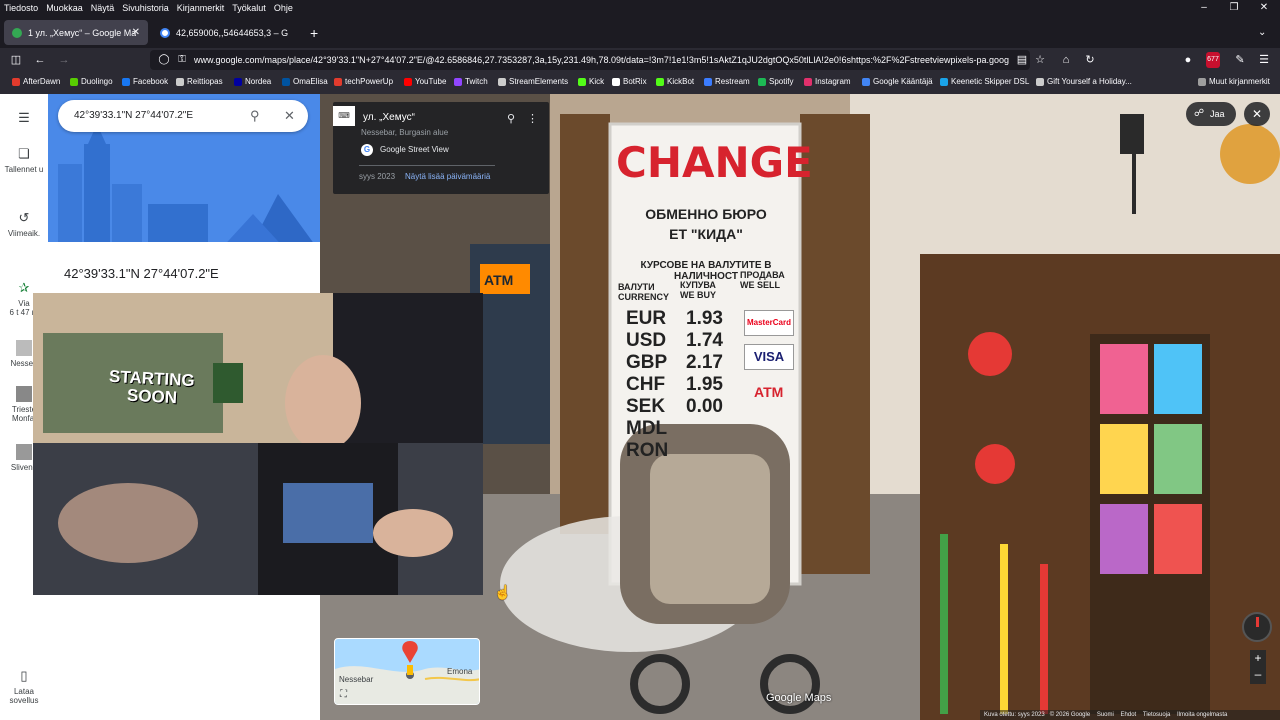  I want to click on kick-icon, so click(582, 81).